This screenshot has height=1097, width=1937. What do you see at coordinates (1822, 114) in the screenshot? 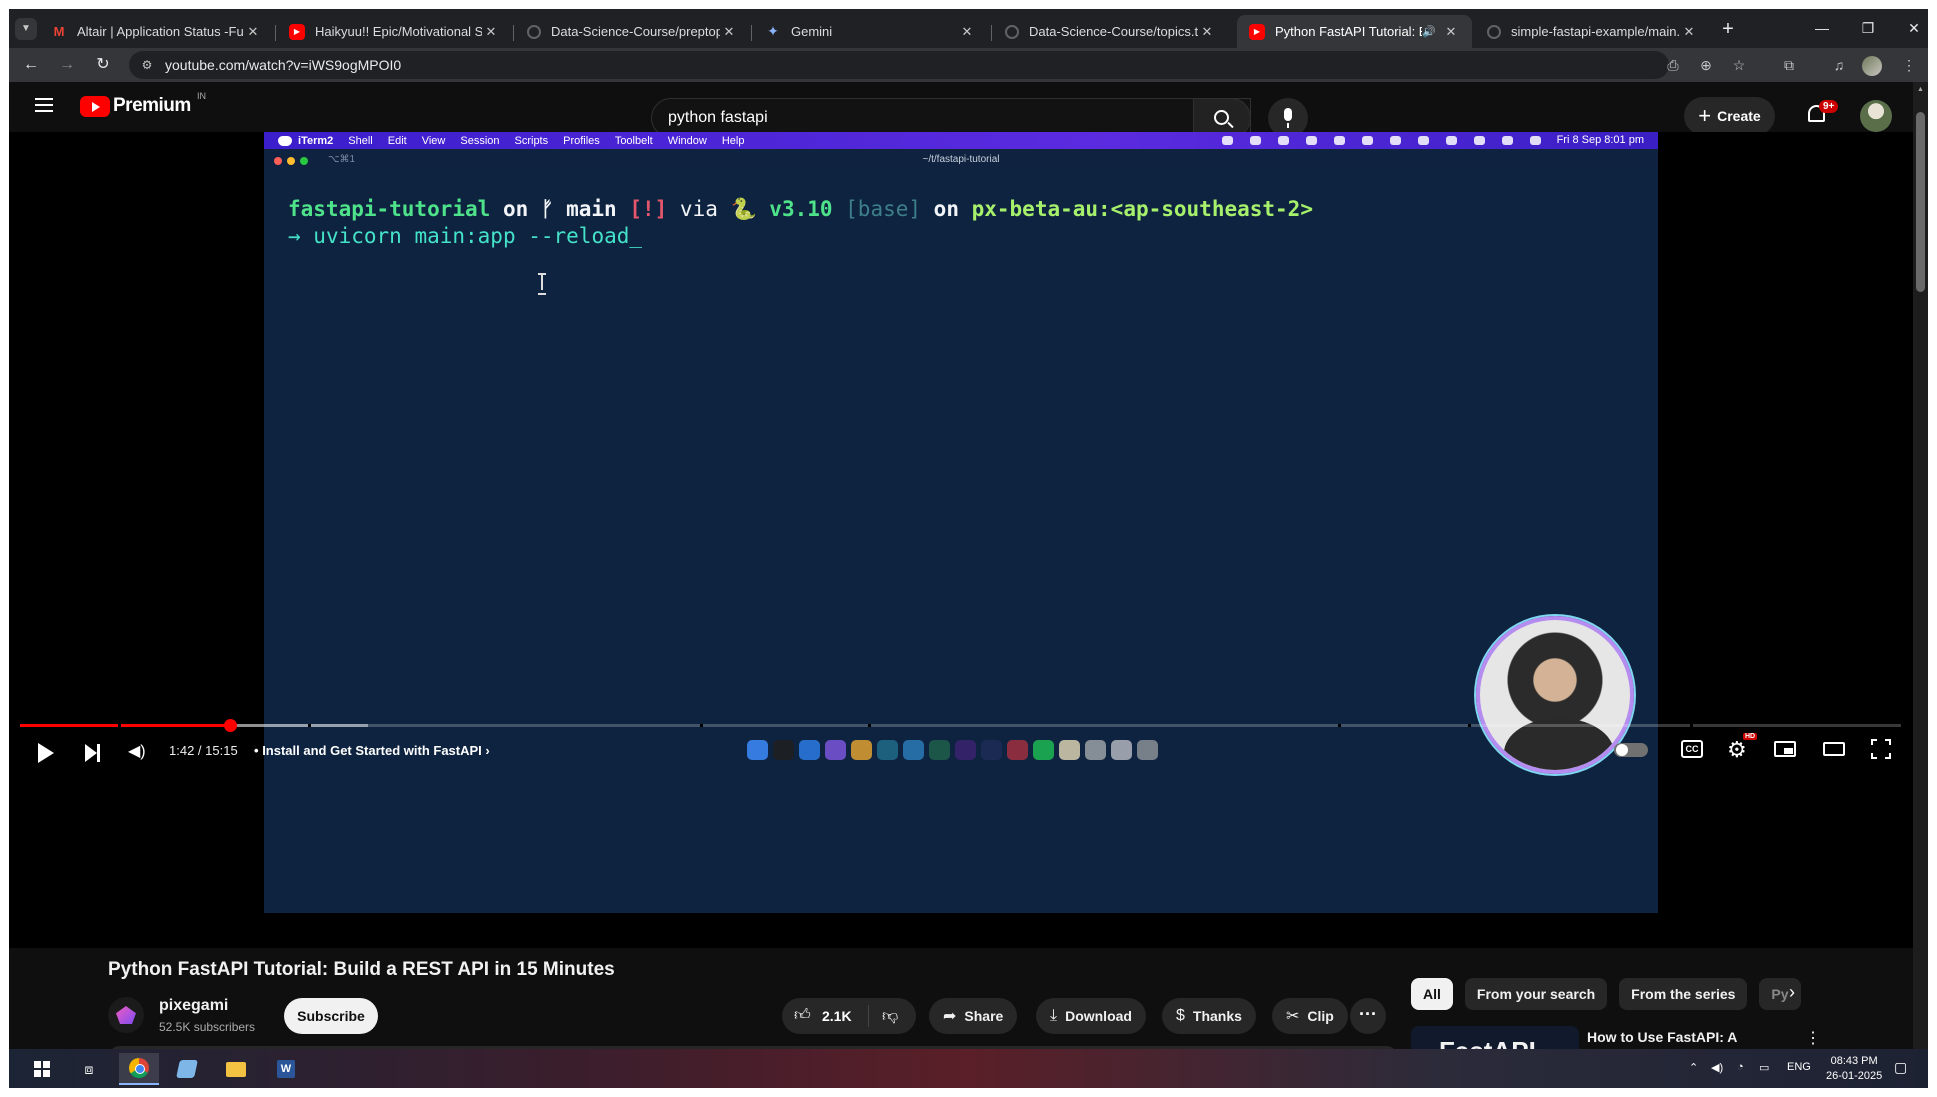
I see `notifications-button: 9+` at bounding box center [1822, 114].